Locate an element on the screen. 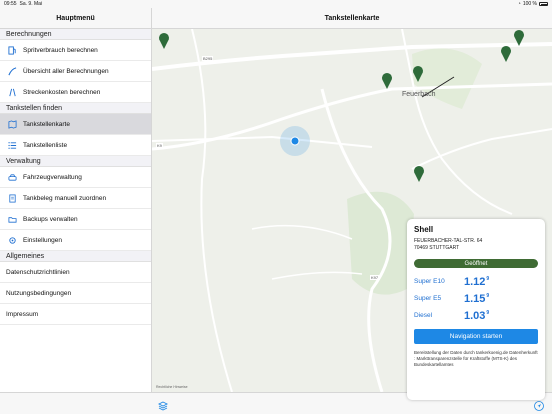 This screenshot has height=414, width=552. section-allgemeines: Allgemeines is located at coordinates (75, 256).